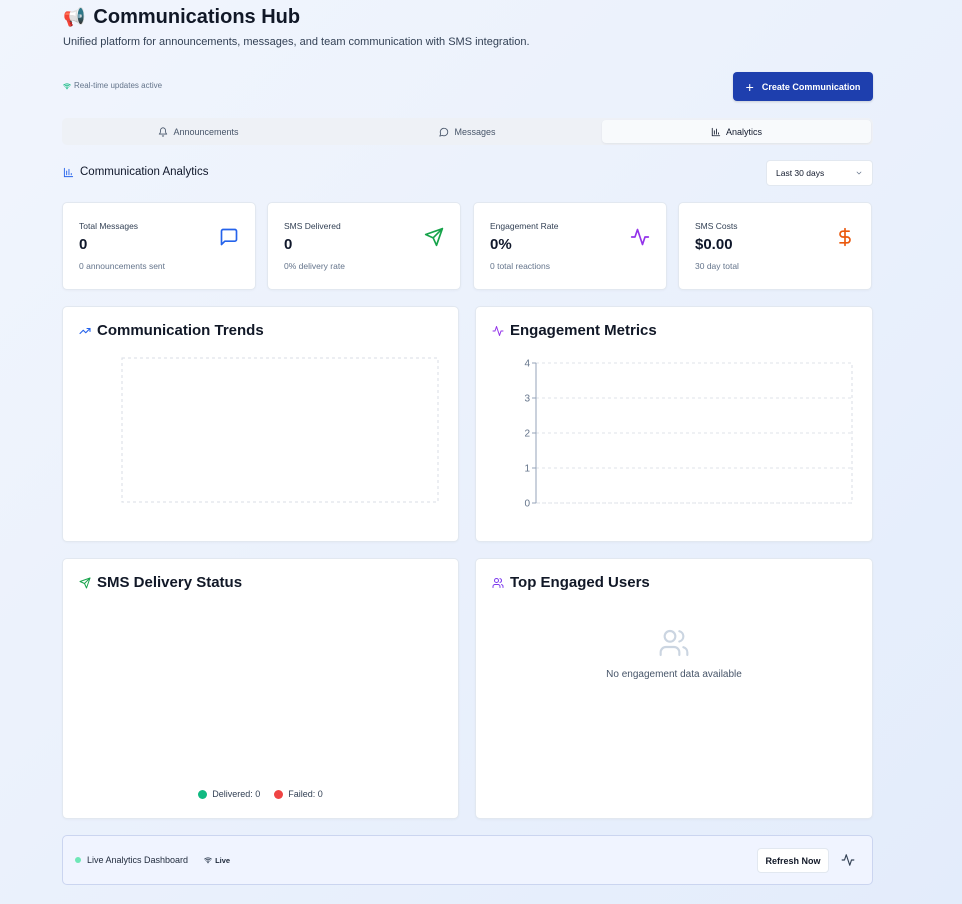  I want to click on trending-up-icon, so click(85, 330).